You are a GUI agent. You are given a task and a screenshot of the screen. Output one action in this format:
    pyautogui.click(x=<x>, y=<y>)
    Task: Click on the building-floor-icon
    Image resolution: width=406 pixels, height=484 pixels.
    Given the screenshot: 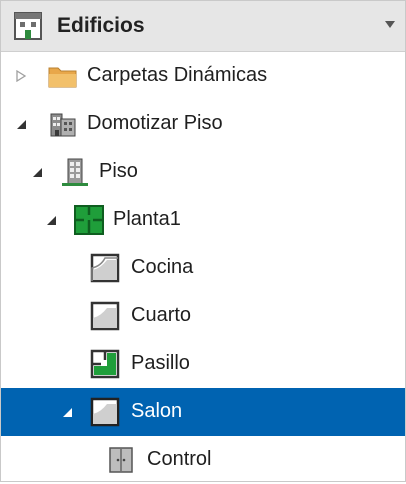 What is the action you would take?
    pyautogui.click(x=75, y=172)
    